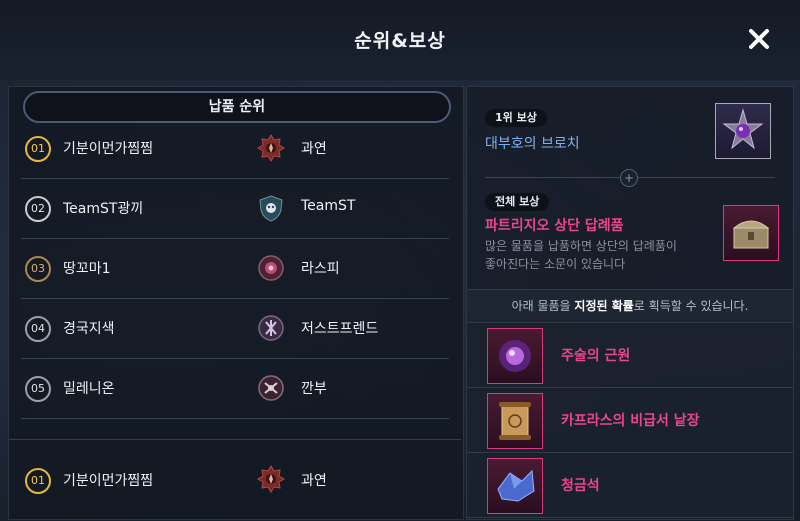  Describe the element at coordinates (691, 306) in the screenshot. I see `note-suffix: 로 획득할 수 있습니다.` at that location.